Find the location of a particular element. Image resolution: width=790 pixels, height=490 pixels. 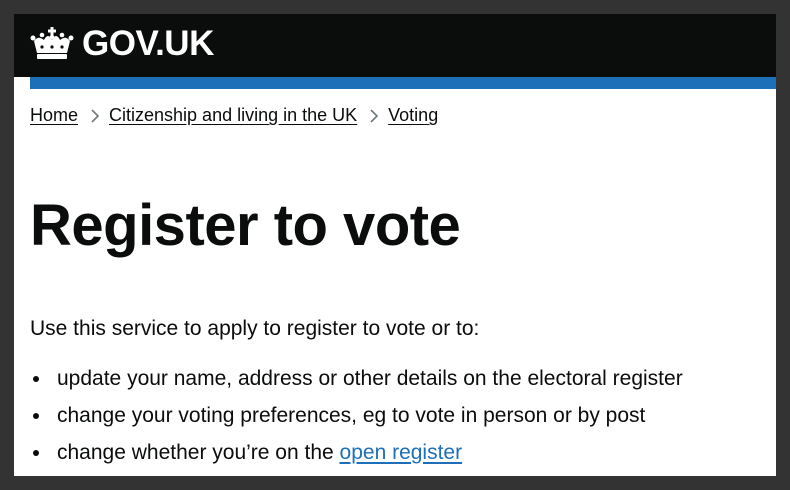

header-accent-bar is located at coordinates (403, 83).